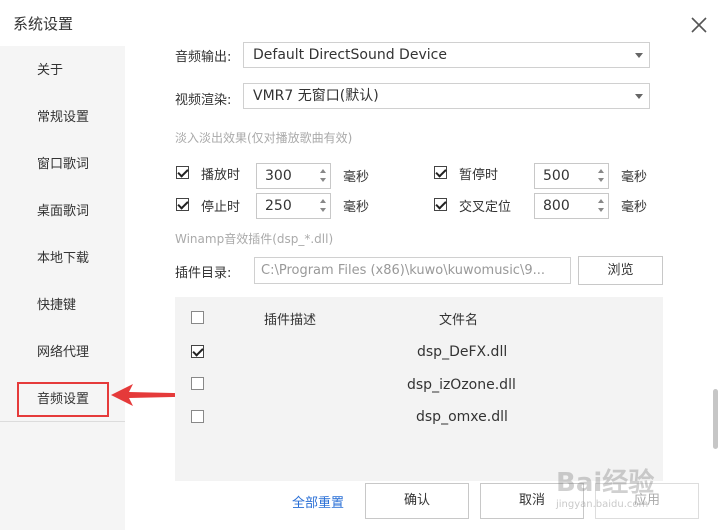 Image resolution: width=725 pixels, height=530 pixels. I want to click on play-fade-checkbox, so click(182, 172).